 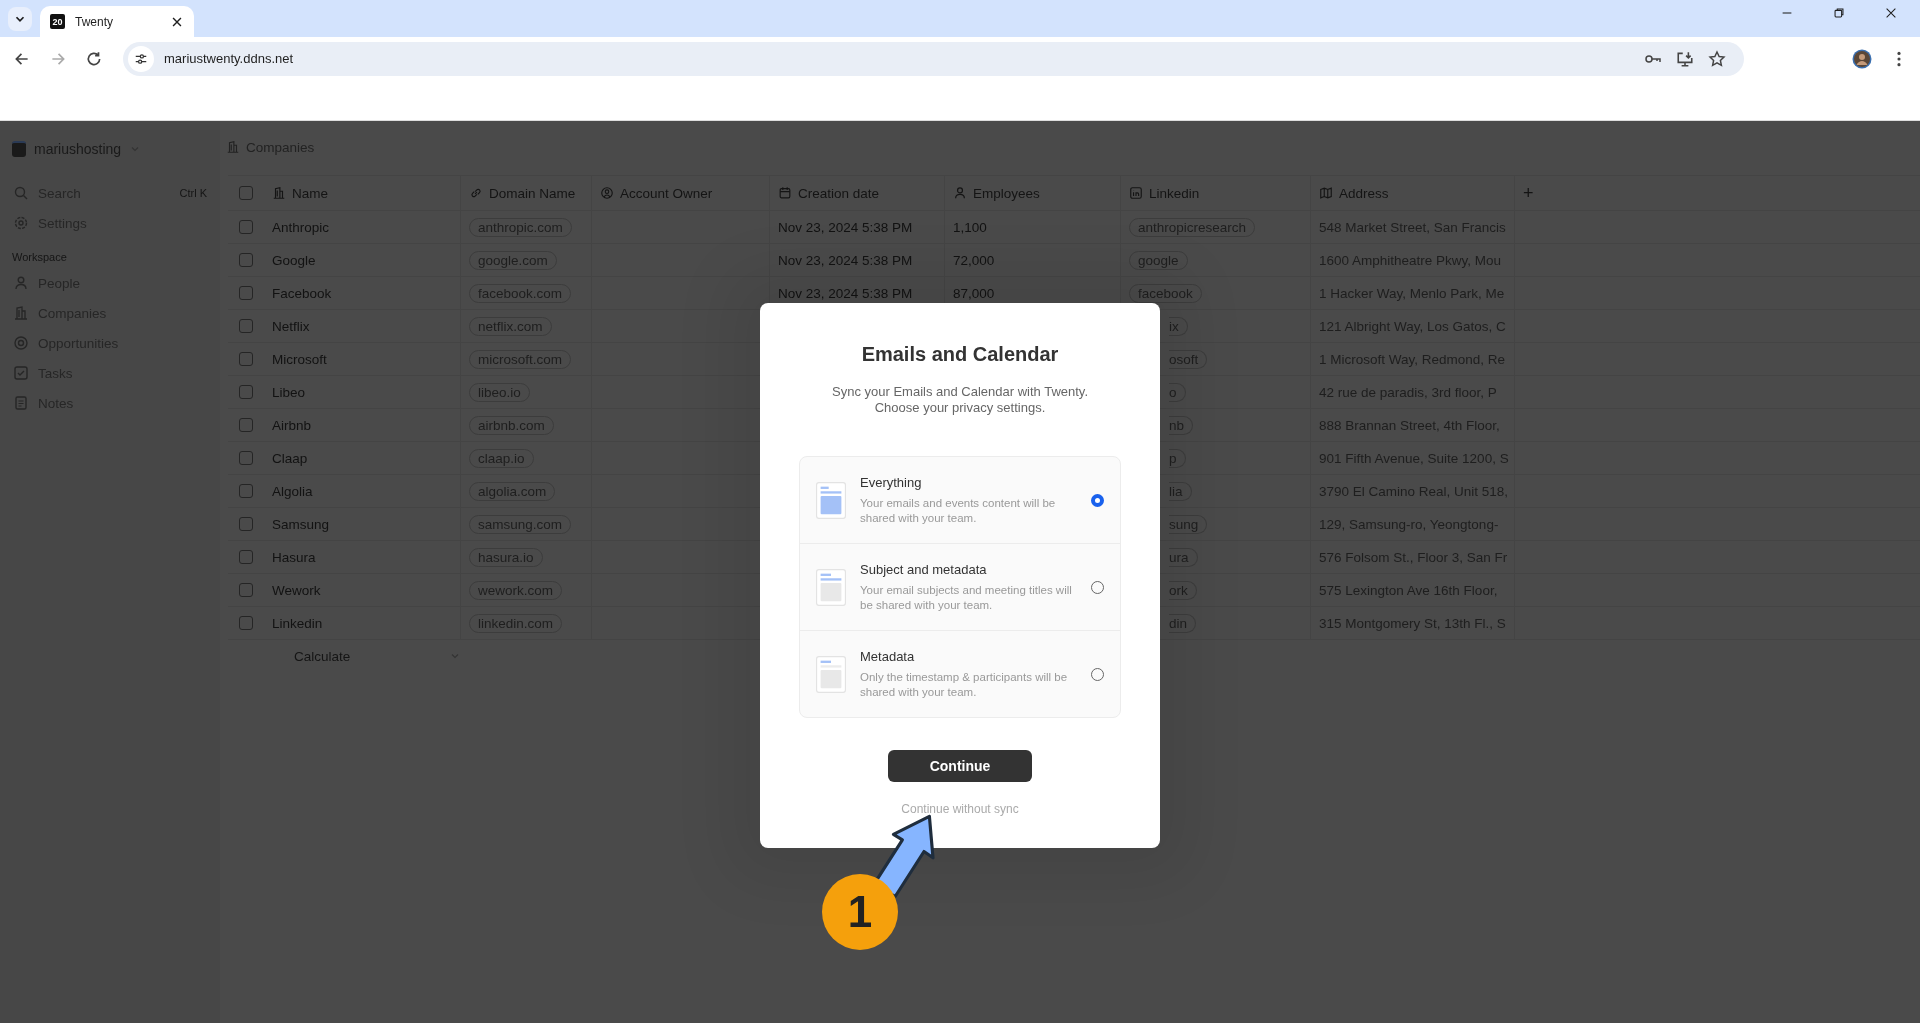 What do you see at coordinates (924, 569) in the screenshot?
I see `option-title: Subject and metadata` at bounding box center [924, 569].